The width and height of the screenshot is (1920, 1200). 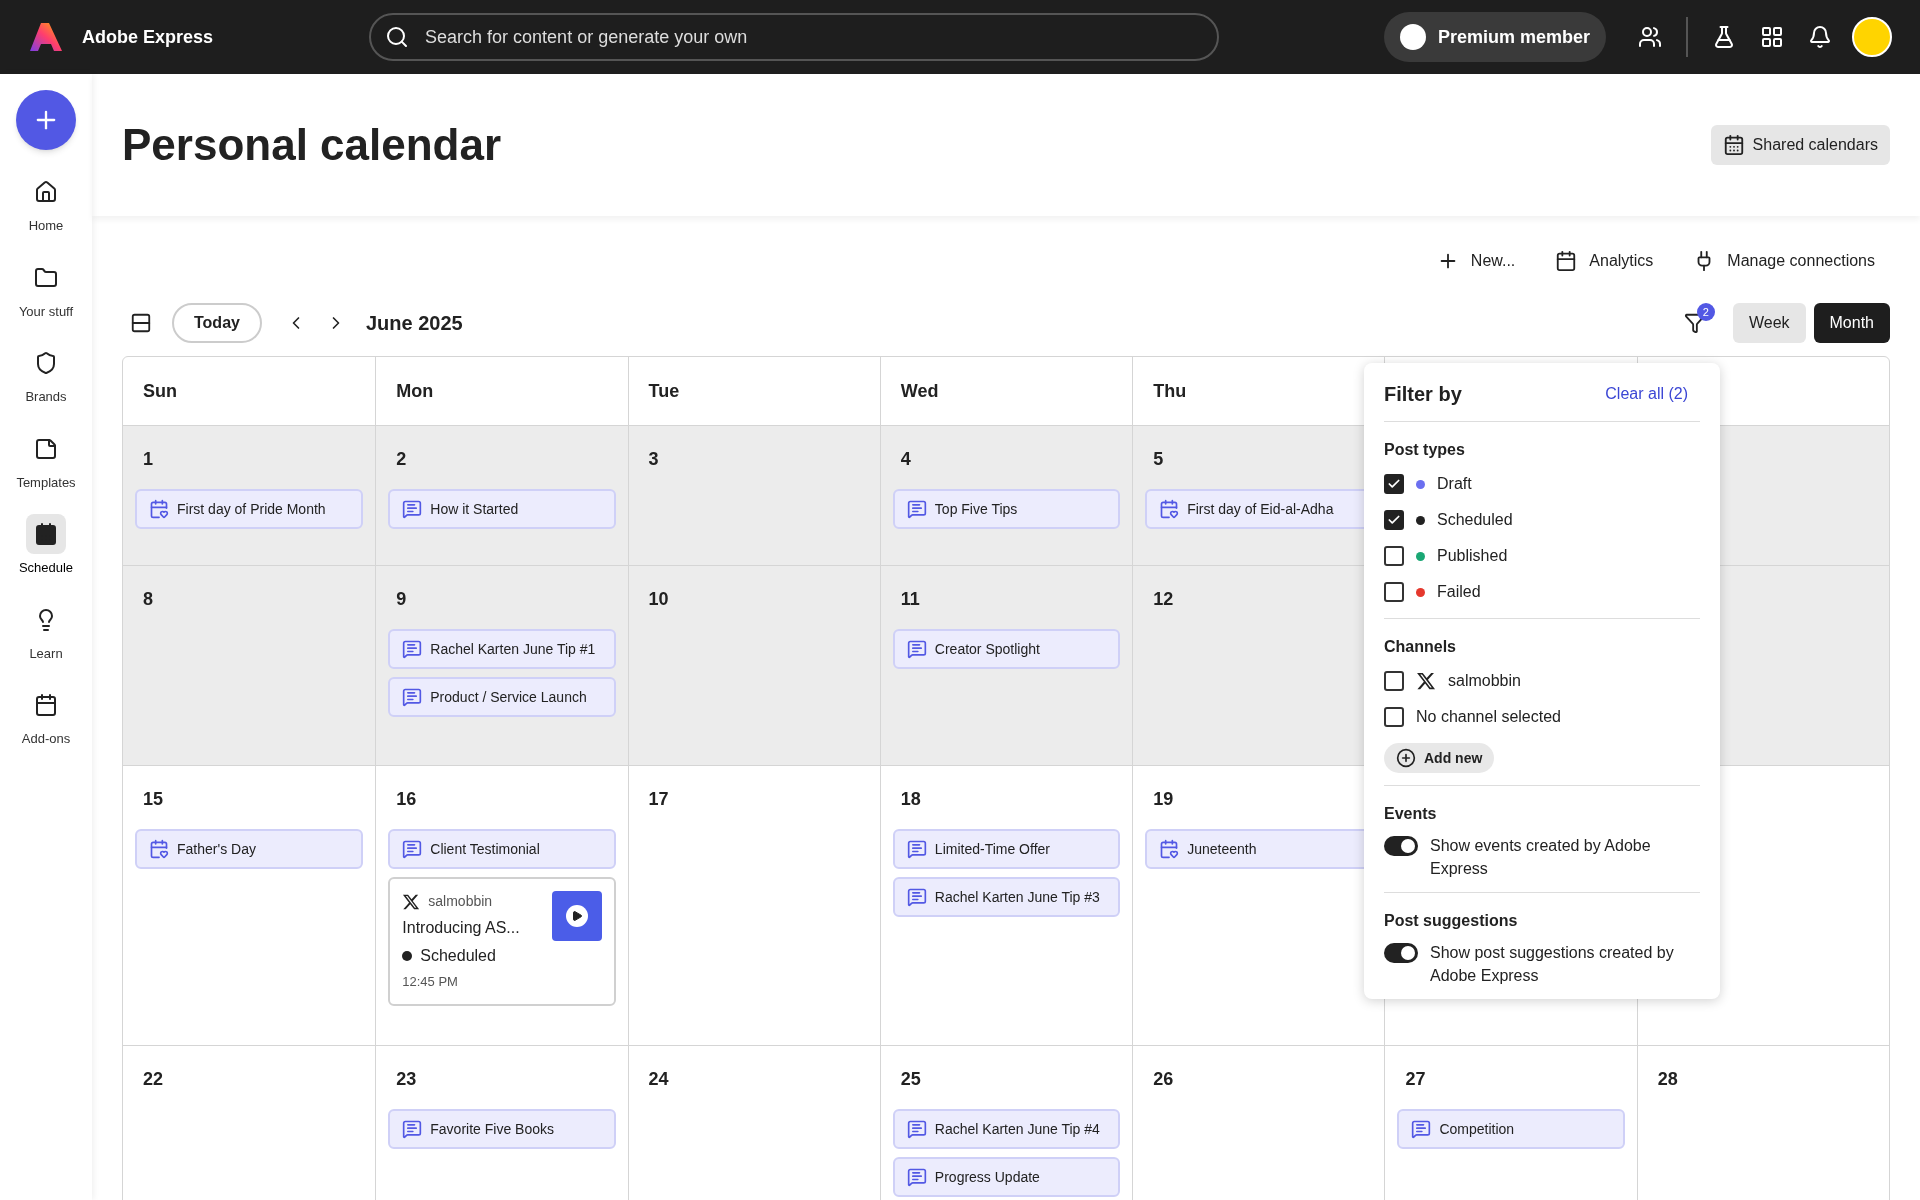 I want to click on create-button, so click(x=46, y=120).